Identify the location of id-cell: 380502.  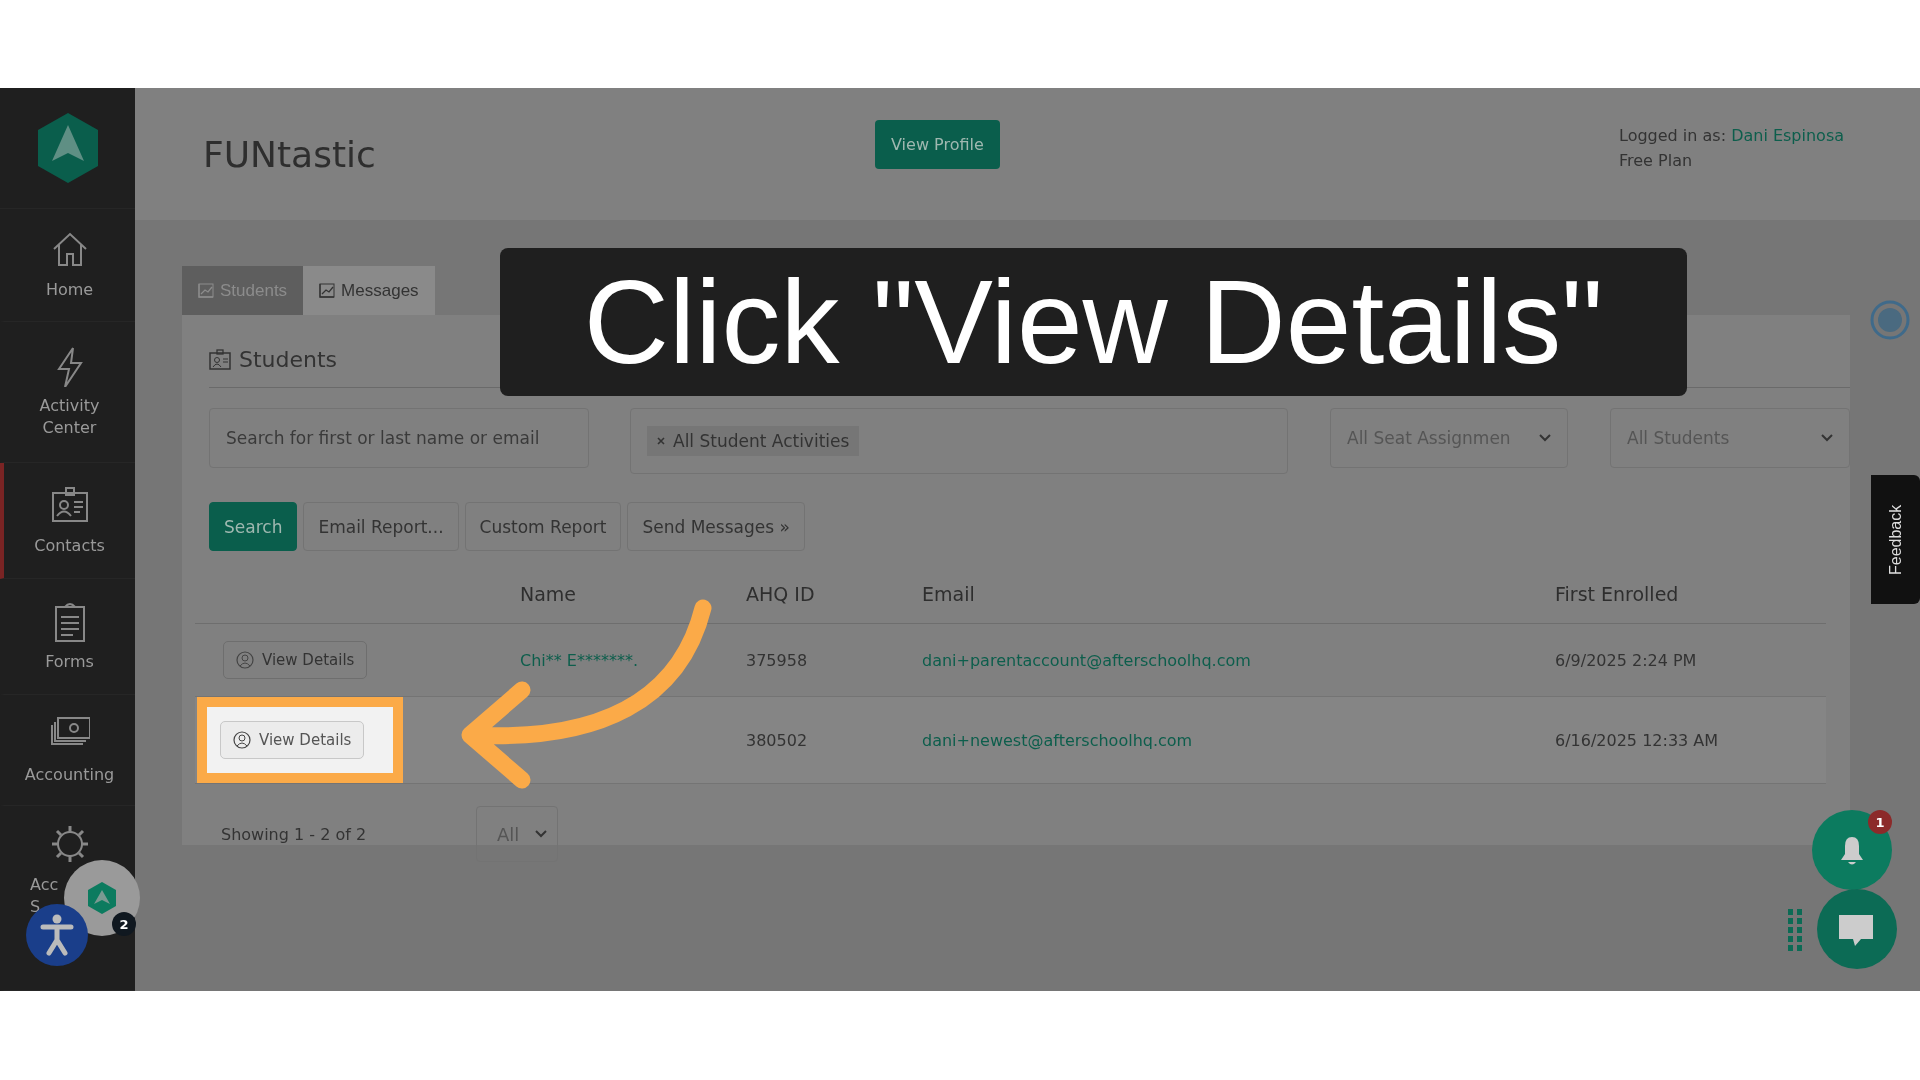
(777, 740).